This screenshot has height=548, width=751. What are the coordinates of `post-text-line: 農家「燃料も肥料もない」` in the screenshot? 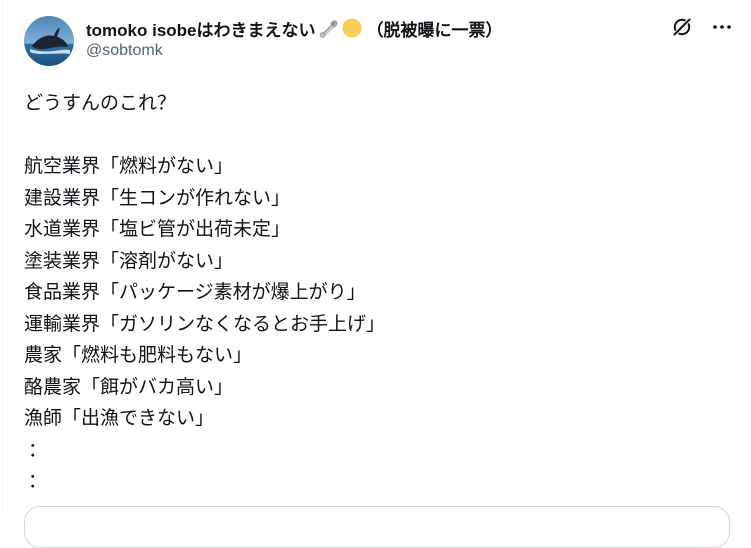 It's located at (138, 355).